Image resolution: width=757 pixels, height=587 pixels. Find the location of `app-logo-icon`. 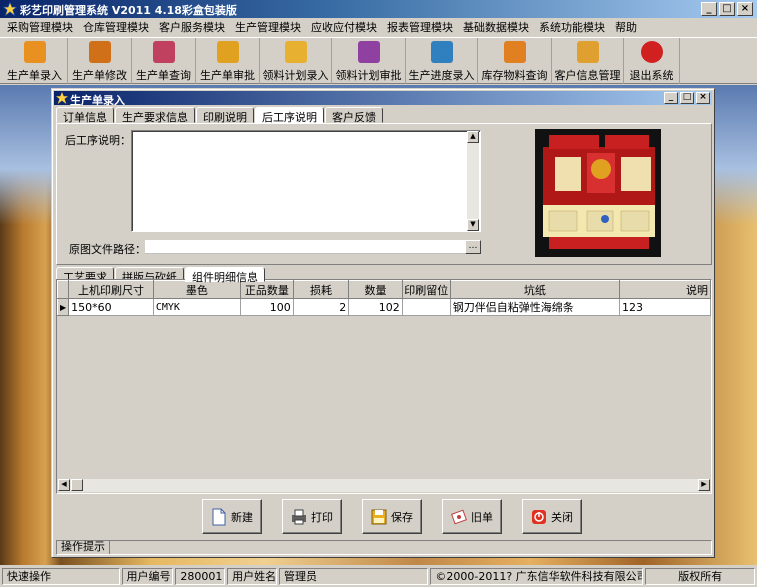

app-logo-icon is located at coordinates (10, 9).